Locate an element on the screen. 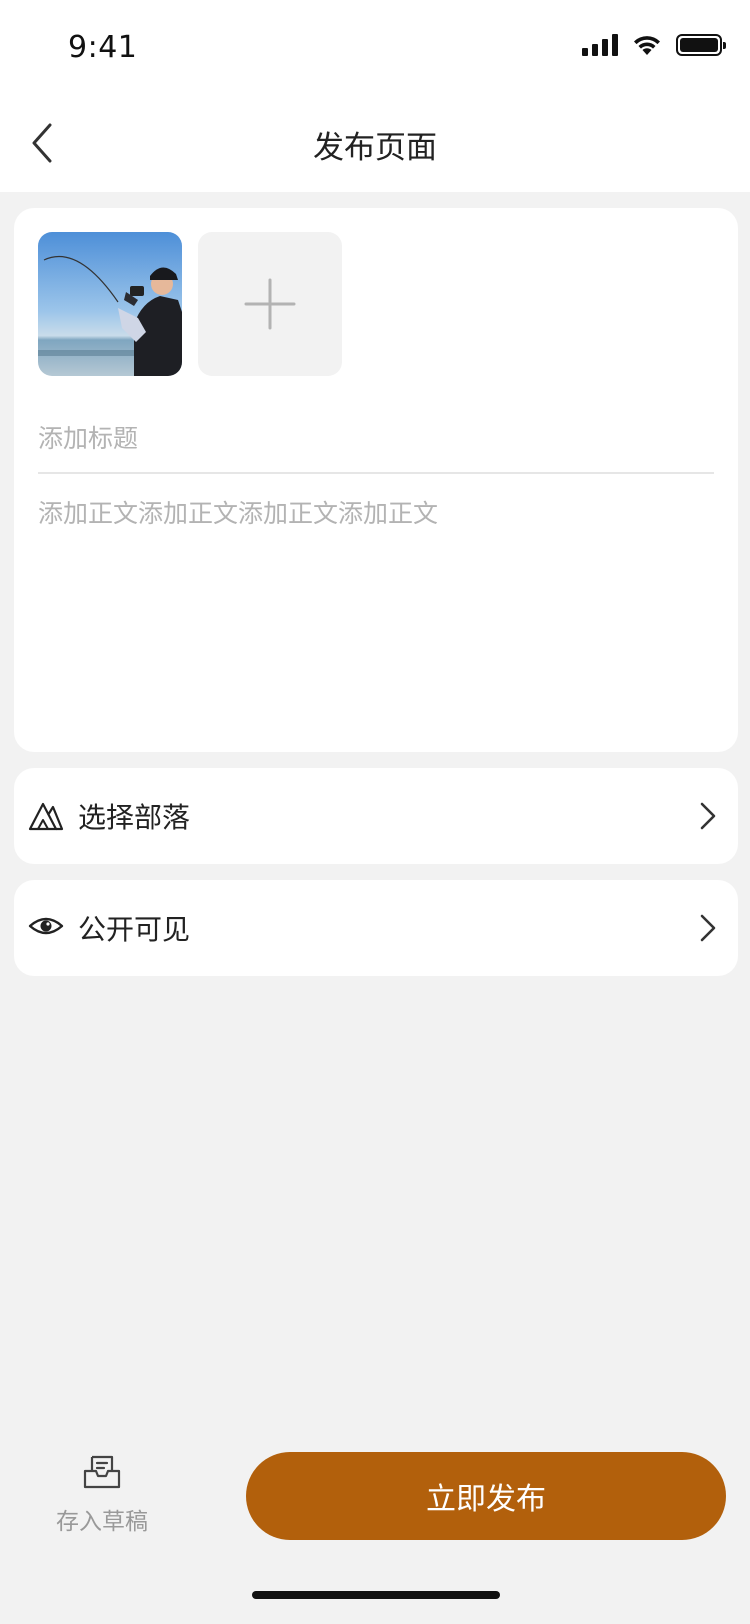  nav-bar: 发布页面 is located at coordinates (375, 142).